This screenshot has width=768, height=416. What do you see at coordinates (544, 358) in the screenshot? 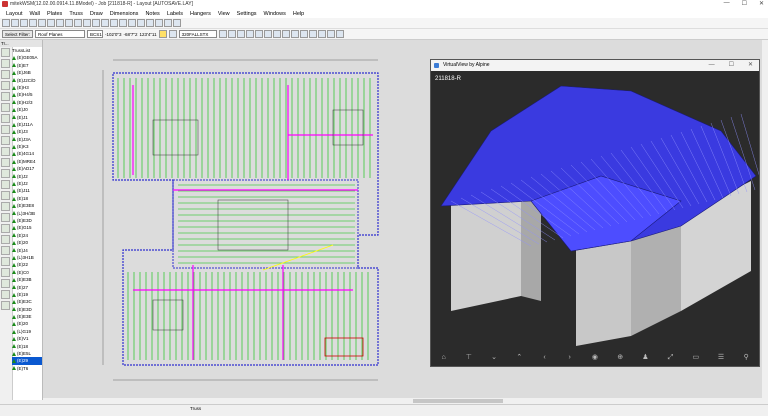
I see `arrow-left-icon: ‹` at bounding box center [544, 358].